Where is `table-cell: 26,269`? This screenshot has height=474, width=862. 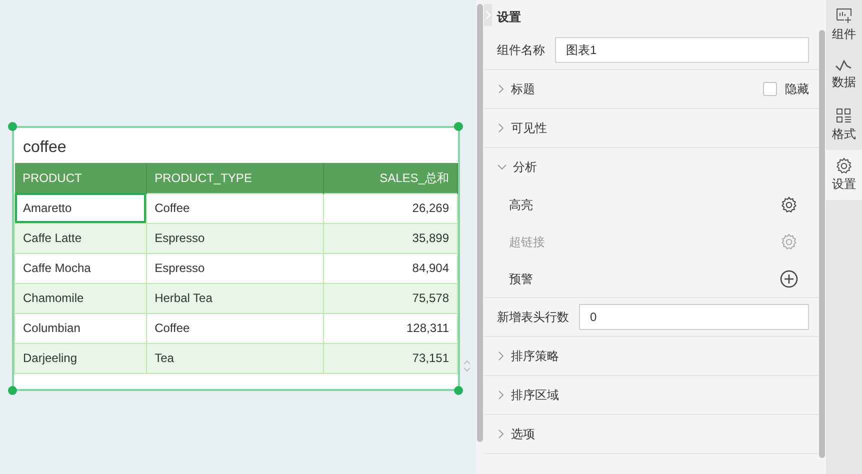
table-cell: 26,269 is located at coordinates (391, 208).